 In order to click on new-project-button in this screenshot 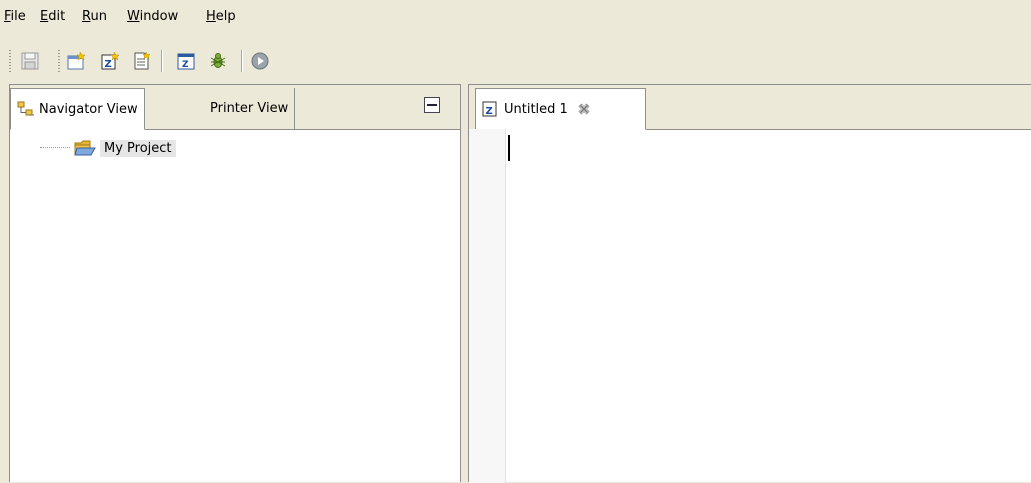, I will do `click(76, 61)`.